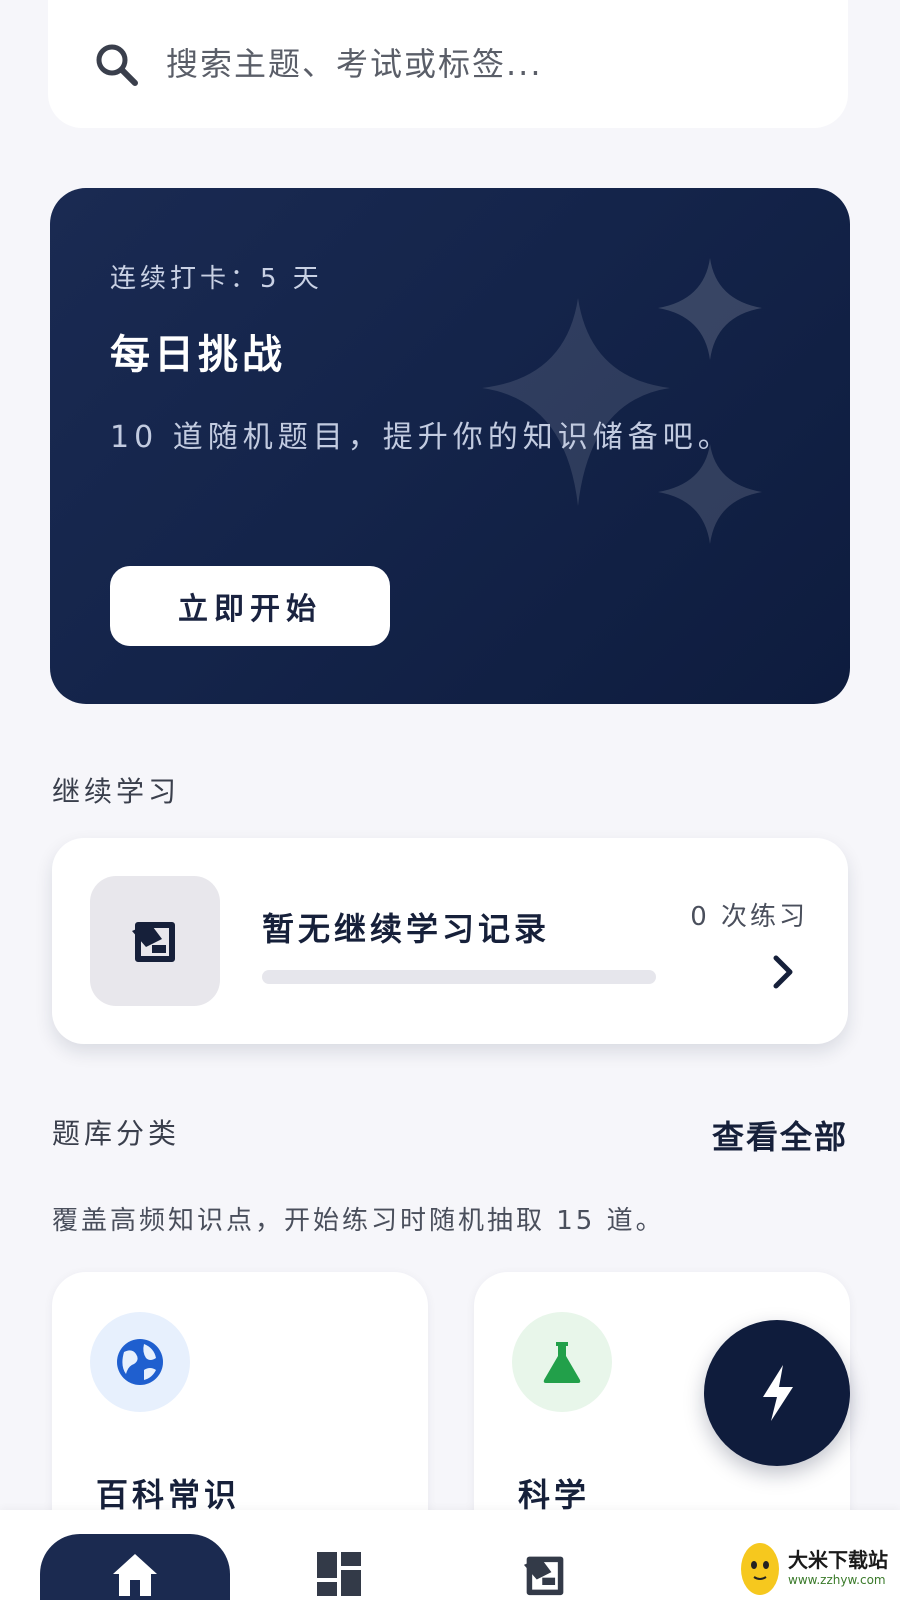 This screenshot has height=1600, width=900. What do you see at coordinates (780, 1135) in the screenshot?
I see `view-all-link: 查看全部` at bounding box center [780, 1135].